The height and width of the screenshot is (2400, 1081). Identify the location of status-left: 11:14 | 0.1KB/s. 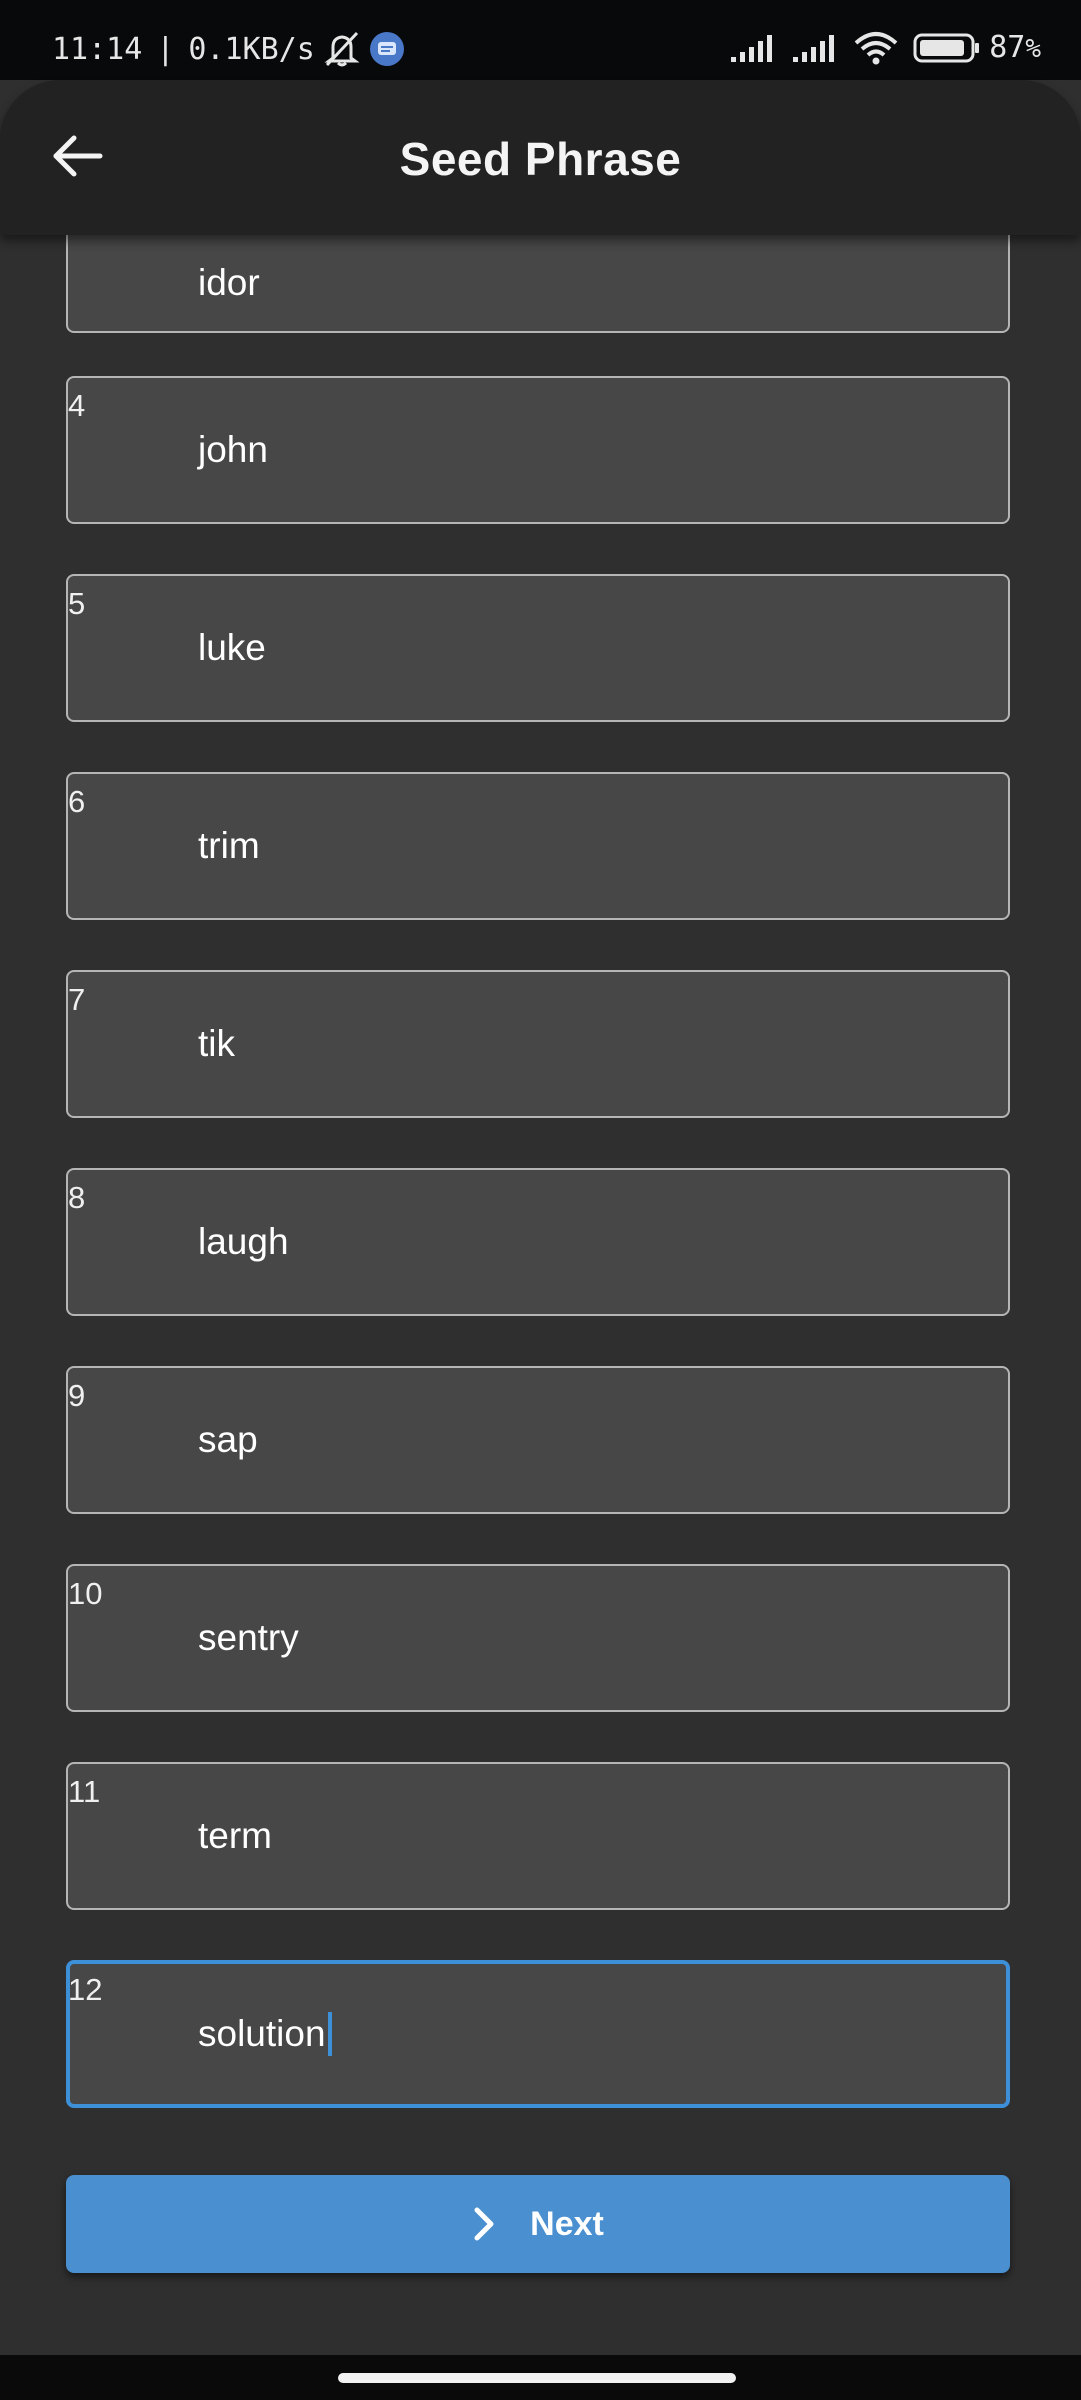
(228, 49).